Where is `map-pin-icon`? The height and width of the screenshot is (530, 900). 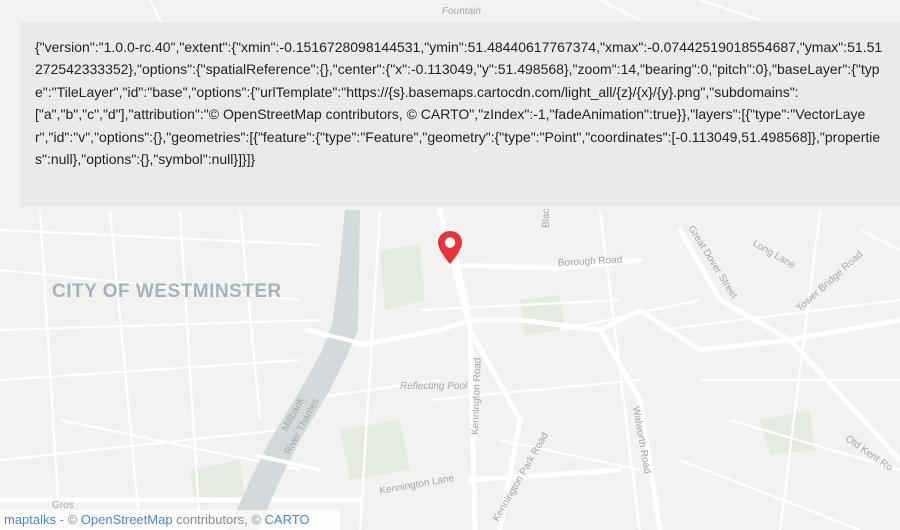
map-pin-icon is located at coordinates (450, 248).